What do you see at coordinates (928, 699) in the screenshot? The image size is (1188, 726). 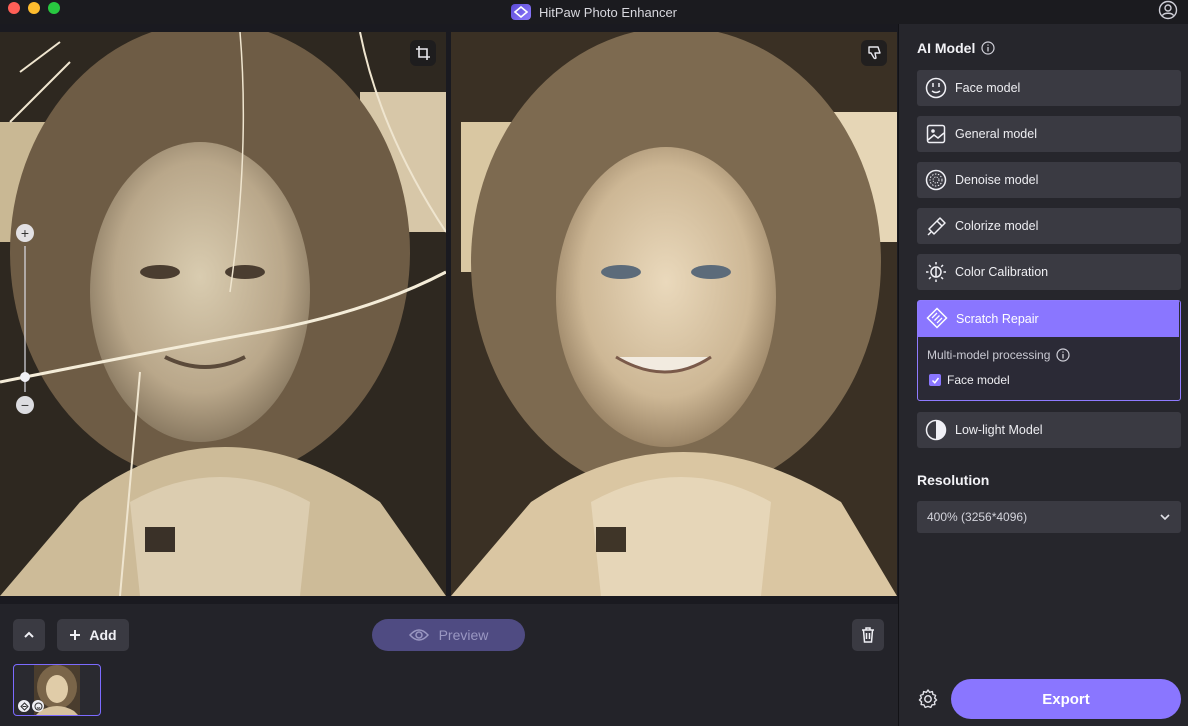 I see `gear-icon` at bounding box center [928, 699].